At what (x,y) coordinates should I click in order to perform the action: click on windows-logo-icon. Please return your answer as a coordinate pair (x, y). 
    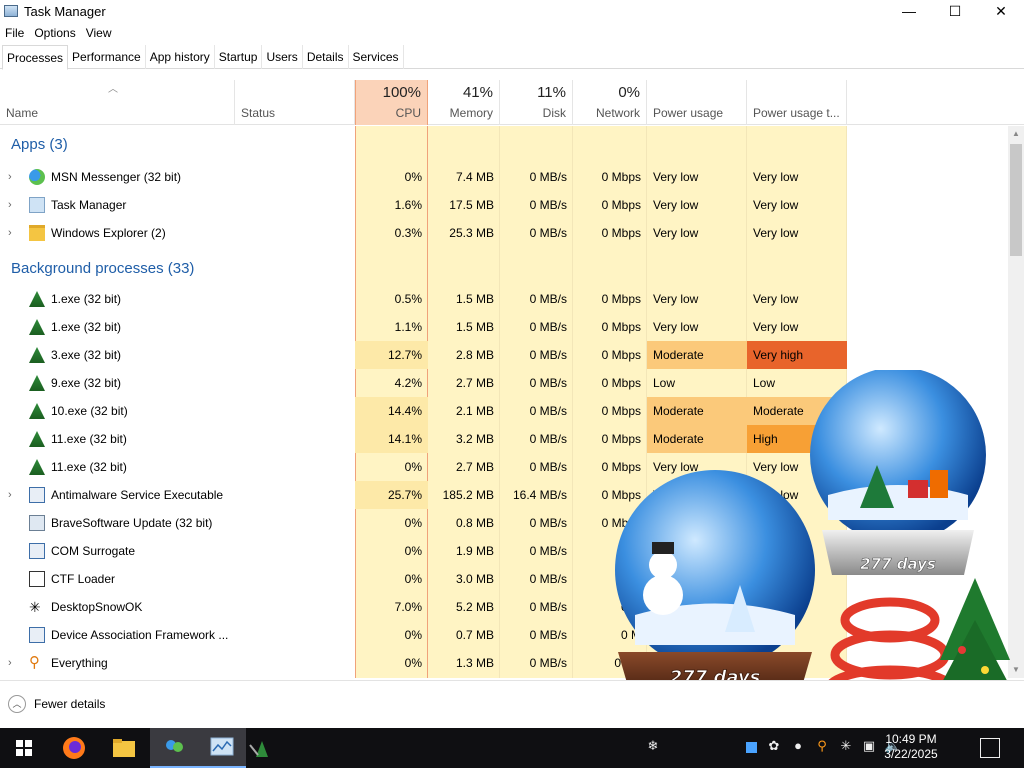
    Looking at the image, I should click on (24, 748).